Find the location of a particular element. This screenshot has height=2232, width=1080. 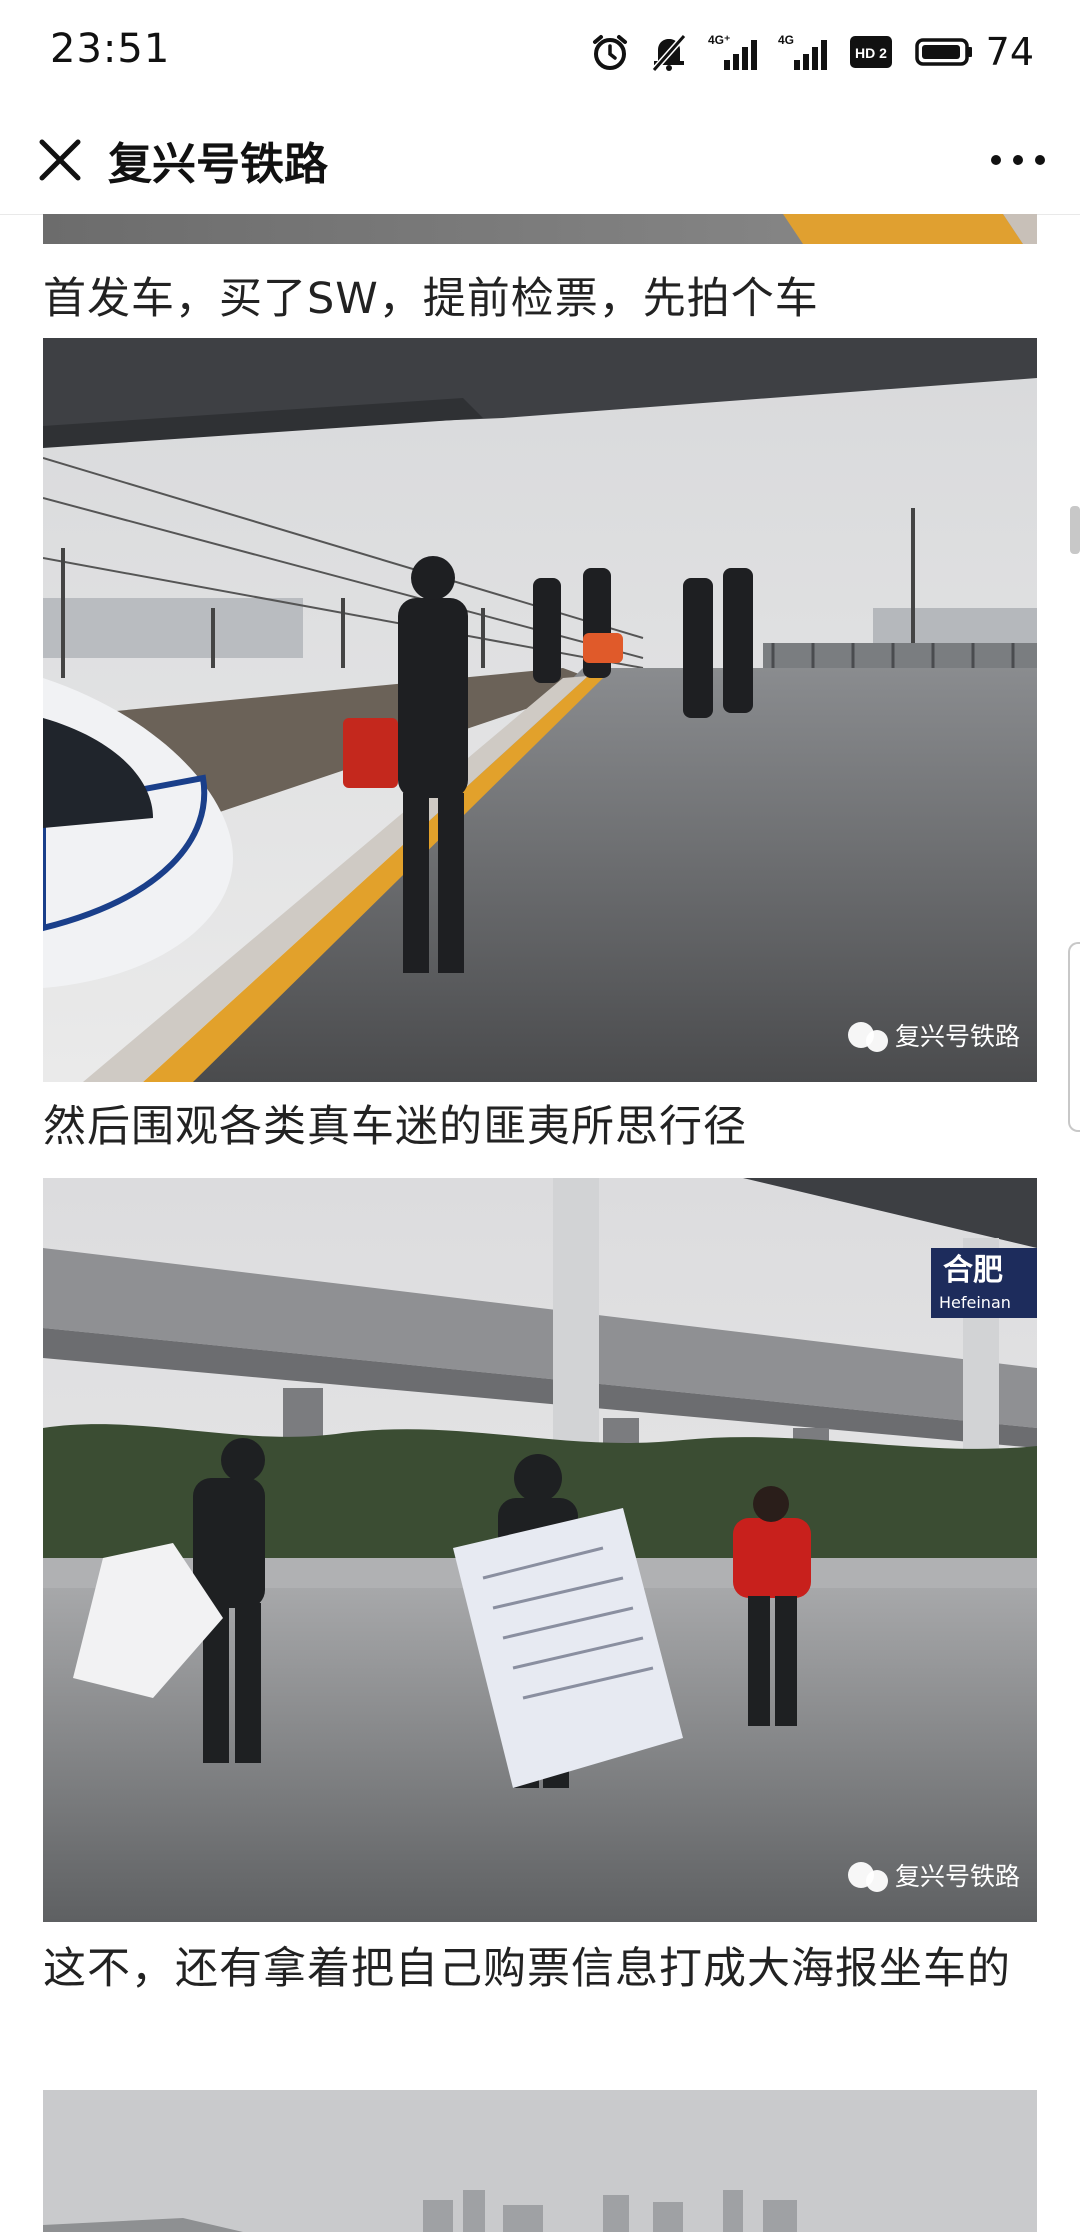

caption-3: 这不，还有拿着把自己购票信息打成大海报坐车的 is located at coordinates (527, 1969).